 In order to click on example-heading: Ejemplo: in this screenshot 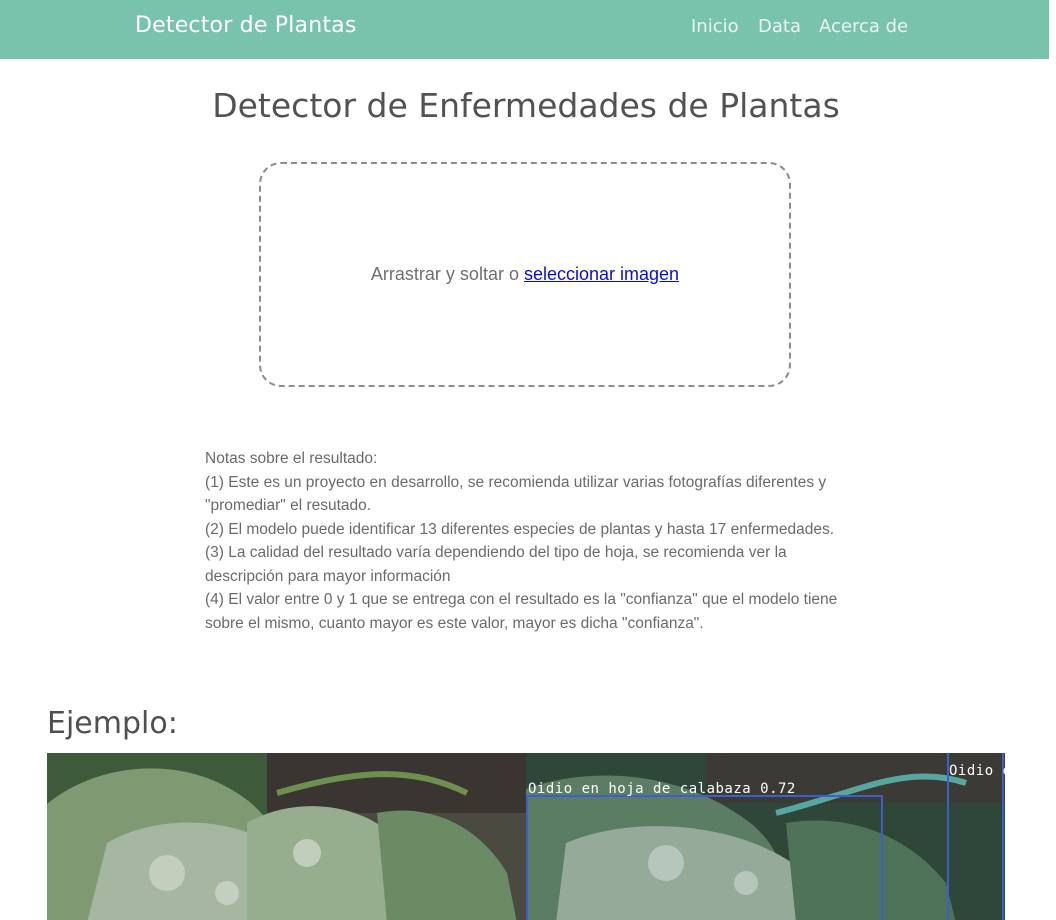, I will do `click(112, 723)`.